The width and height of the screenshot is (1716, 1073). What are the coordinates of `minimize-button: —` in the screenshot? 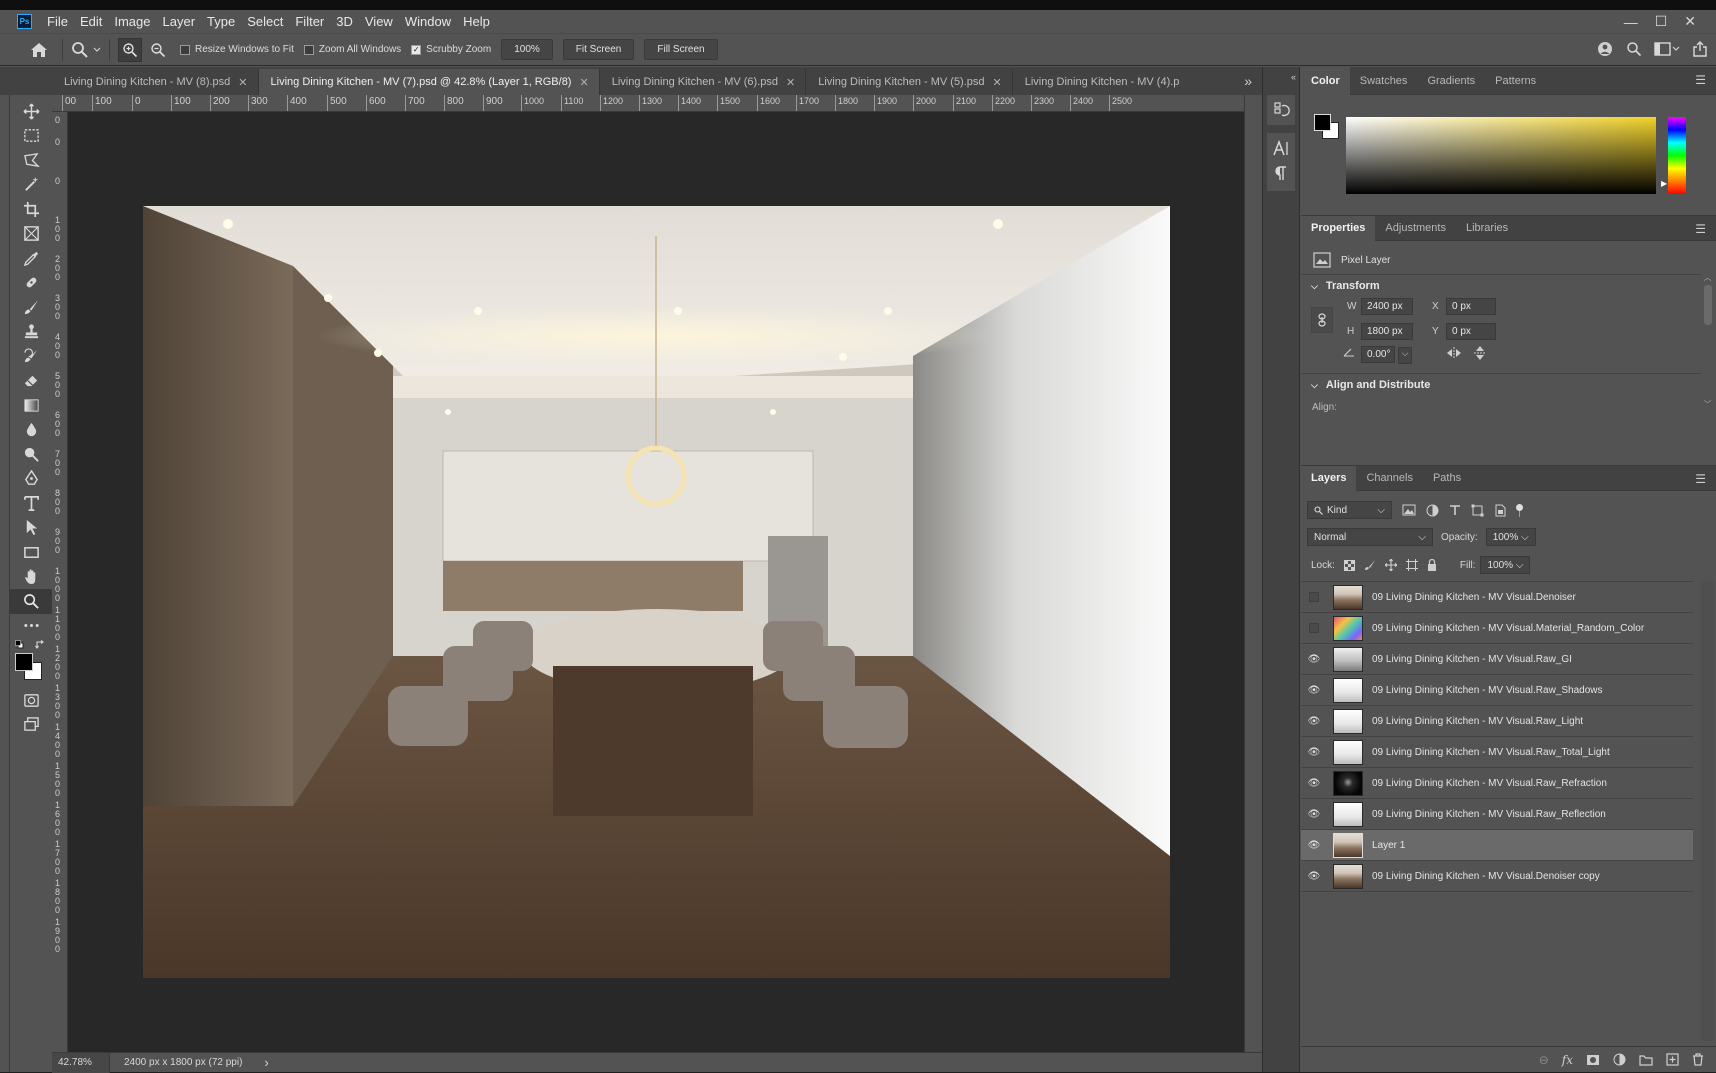 It's located at (1631, 22).